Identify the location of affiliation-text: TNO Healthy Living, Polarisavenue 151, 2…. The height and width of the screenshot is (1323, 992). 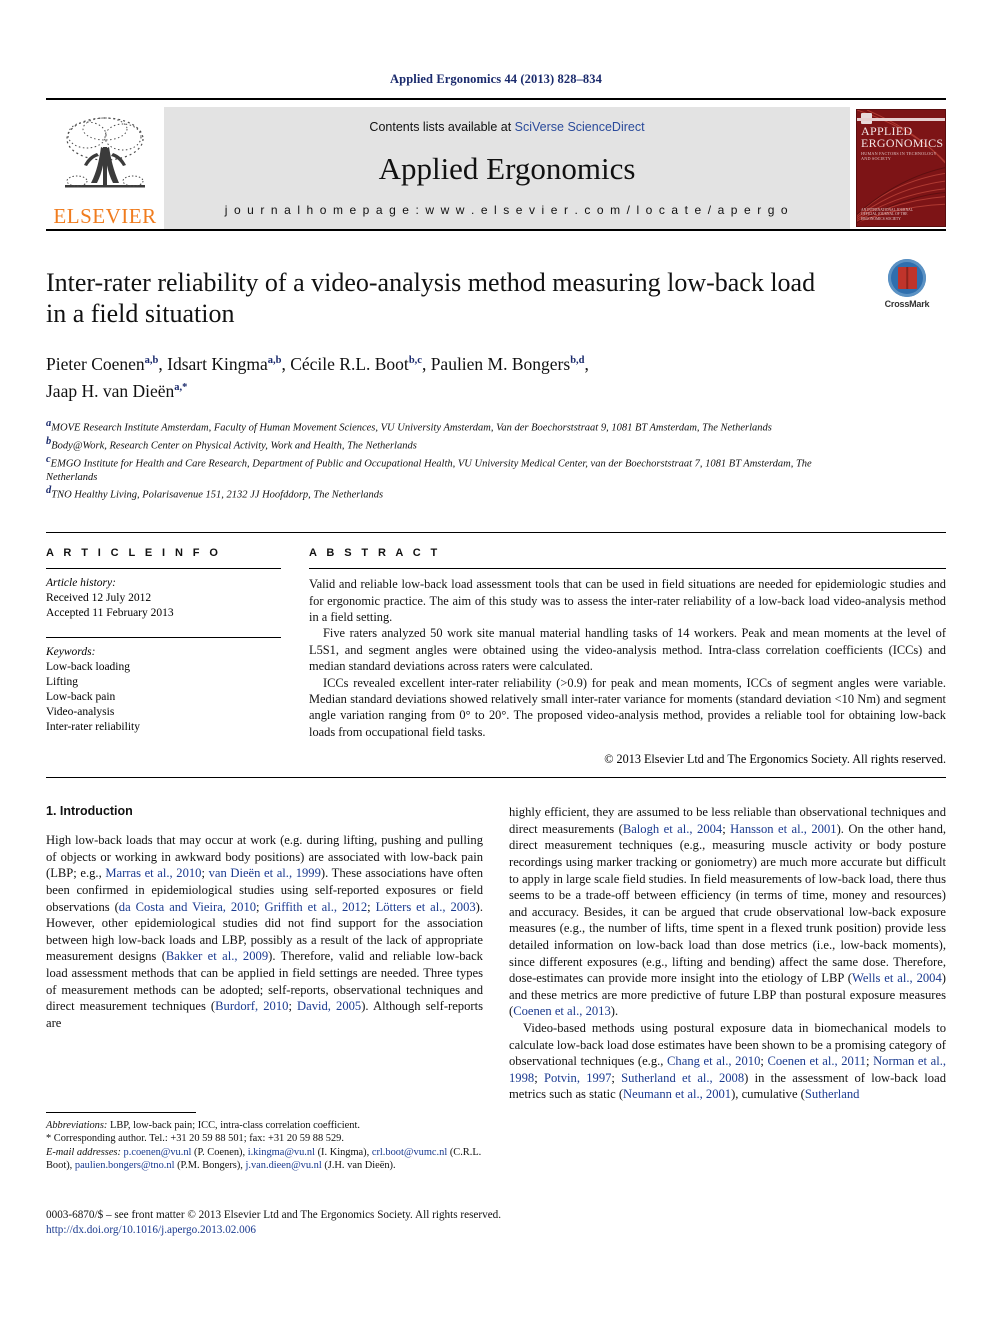
(217, 495).